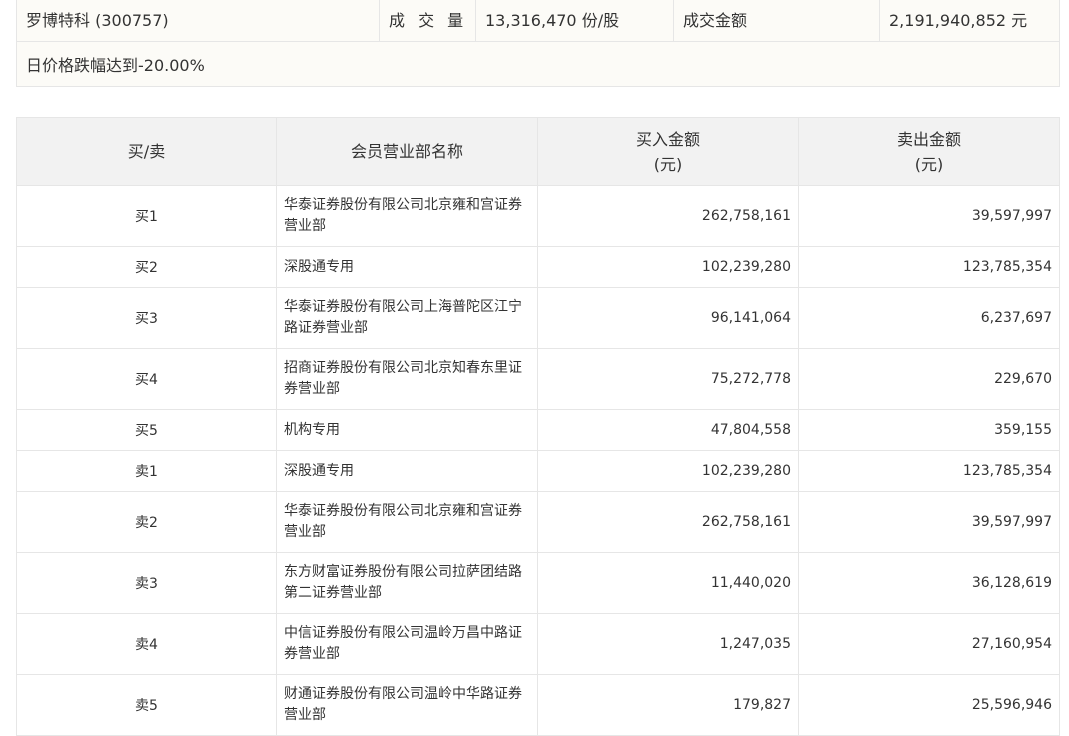 Image resolution: width=1069 pixels, height=736 pixels. I want to click on row-sell: 229,670, so click(929, 379).